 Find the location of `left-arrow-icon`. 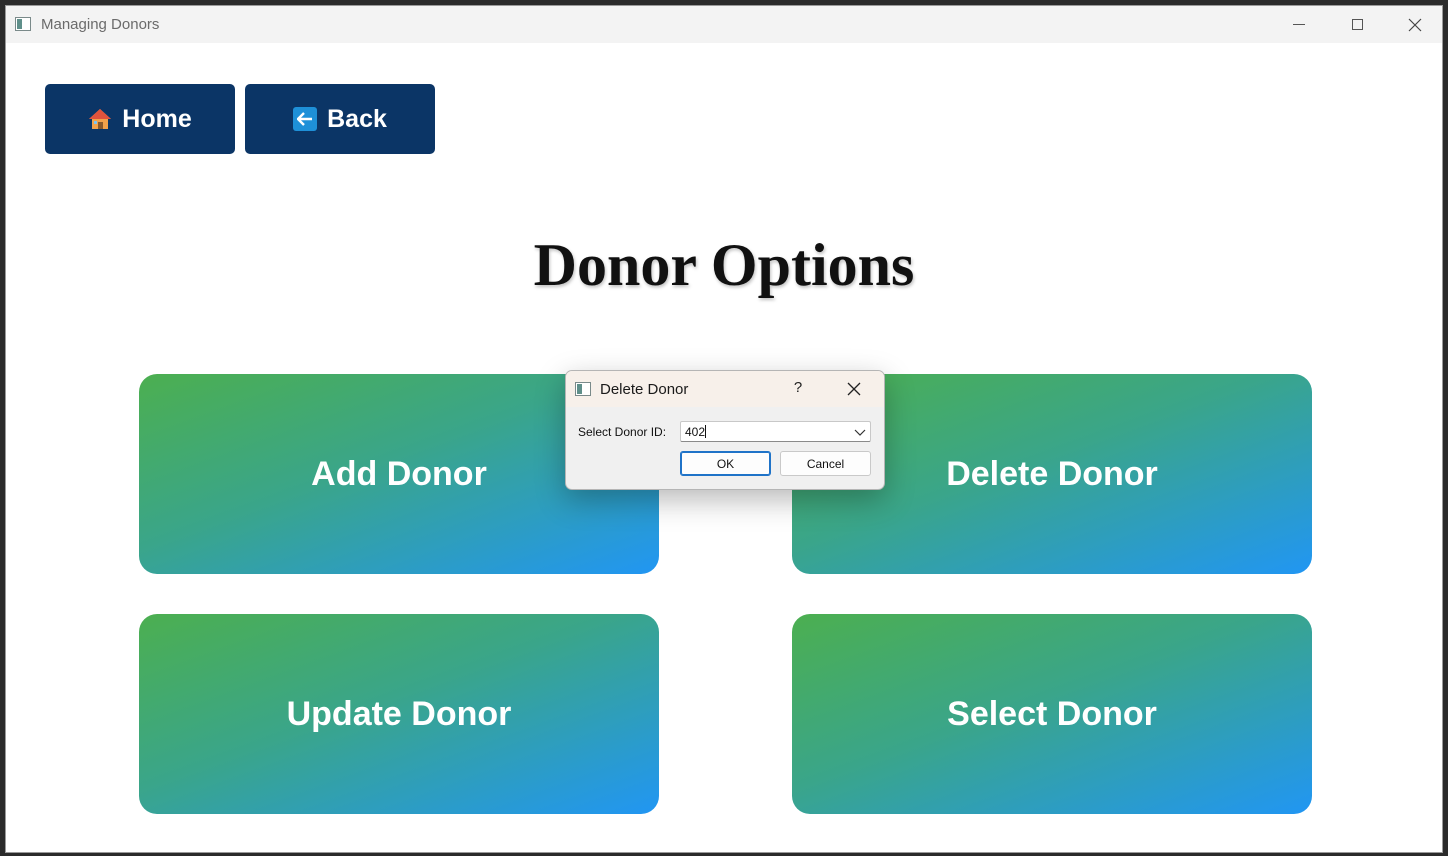

left-arrow-icon is located at coordinates (305, 119).